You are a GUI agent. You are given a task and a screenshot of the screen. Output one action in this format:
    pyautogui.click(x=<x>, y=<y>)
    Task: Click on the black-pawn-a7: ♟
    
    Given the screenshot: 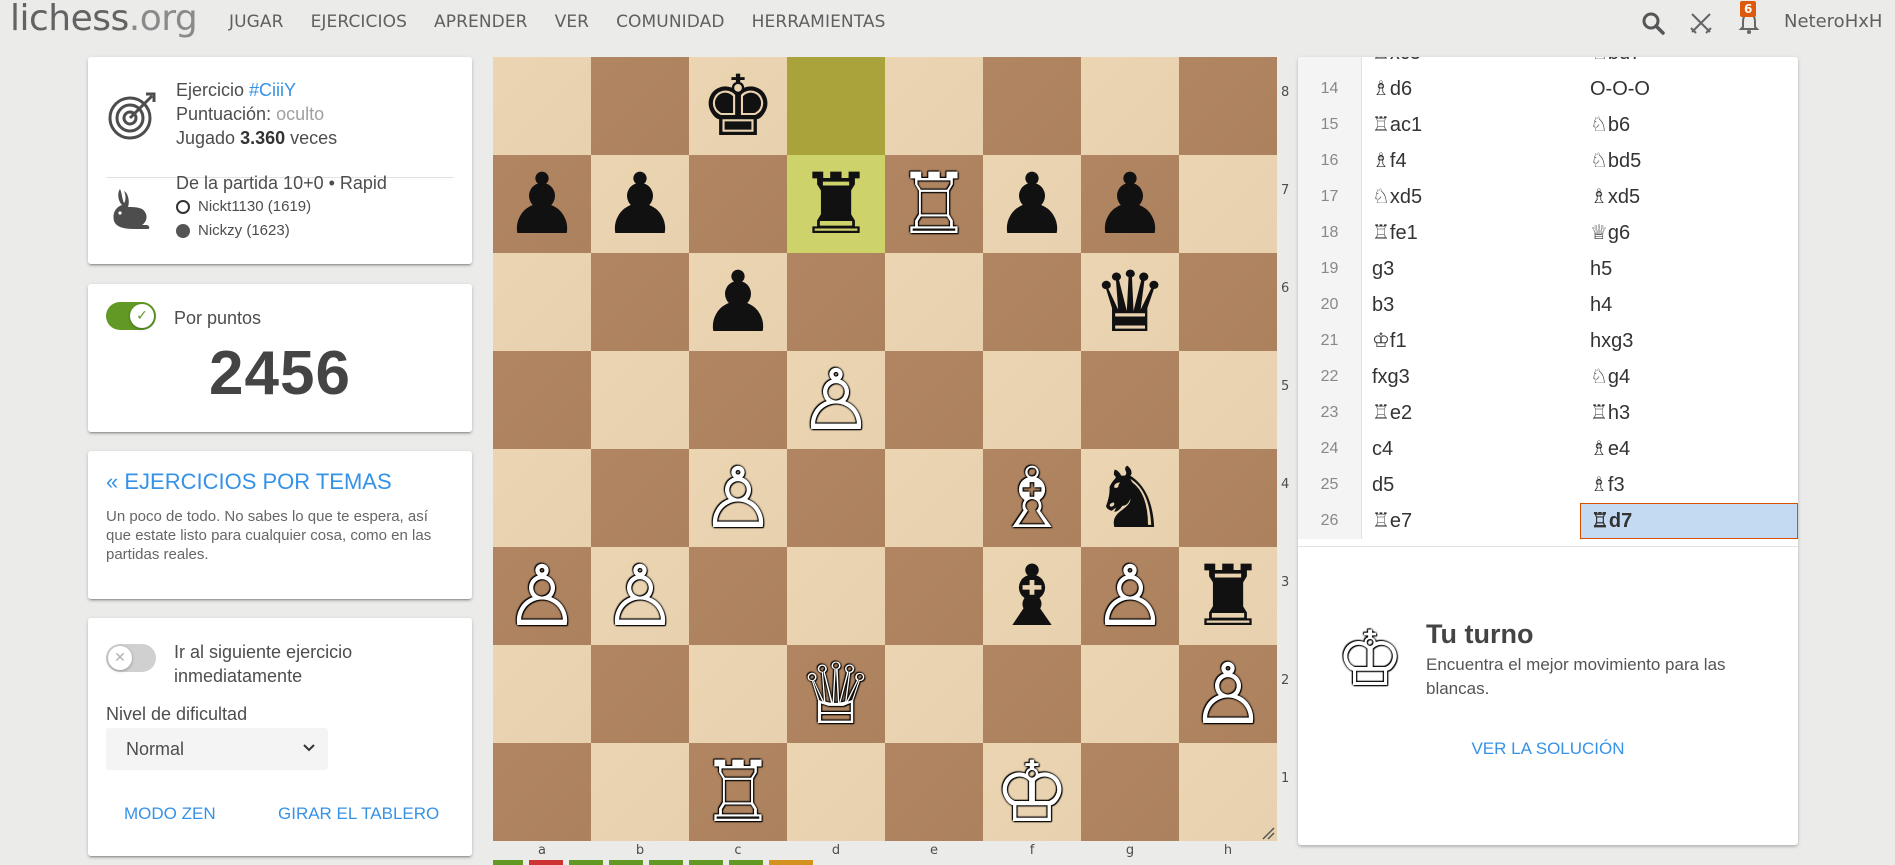 What is the action you would take?
    pyautogui.click(x=542, y=204)
    